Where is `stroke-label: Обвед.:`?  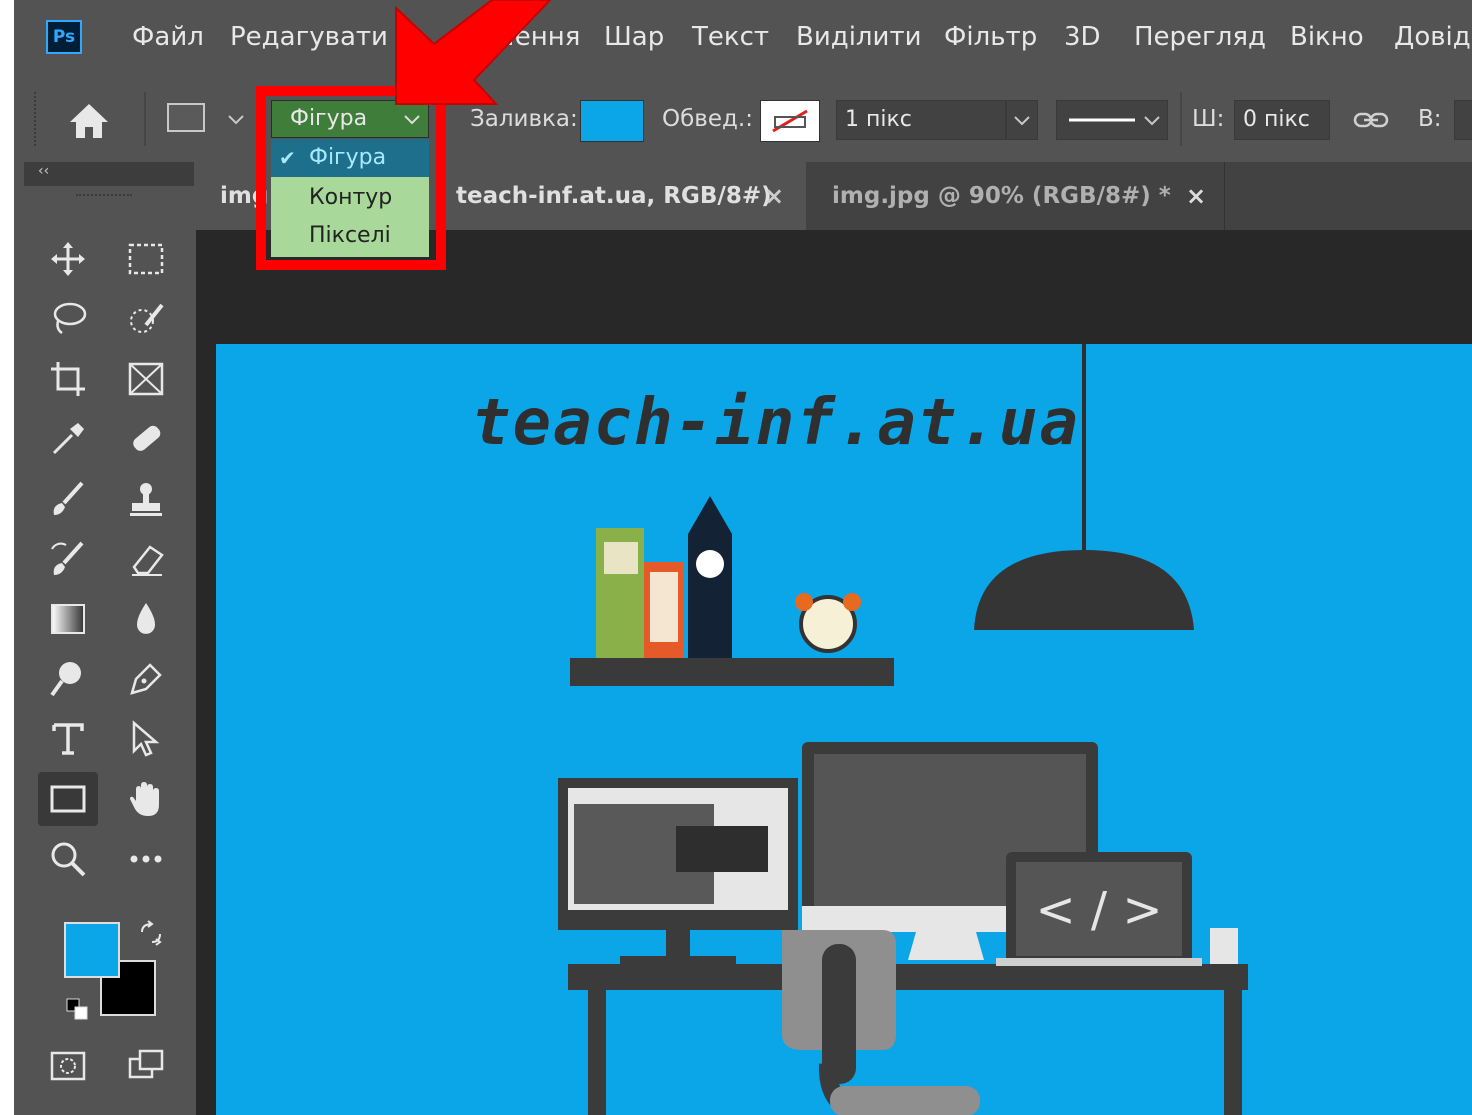 stroke-label: Обвед.: is located at coordinates (707, 119).